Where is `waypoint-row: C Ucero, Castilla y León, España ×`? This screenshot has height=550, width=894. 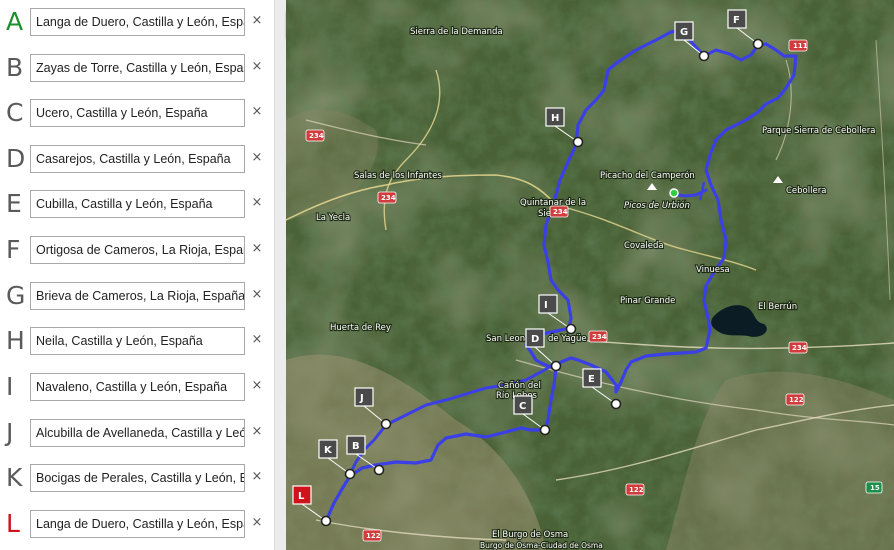 waypoint-row: C Ucero, Castilla y León, España × is located at coordinates (137, 114).